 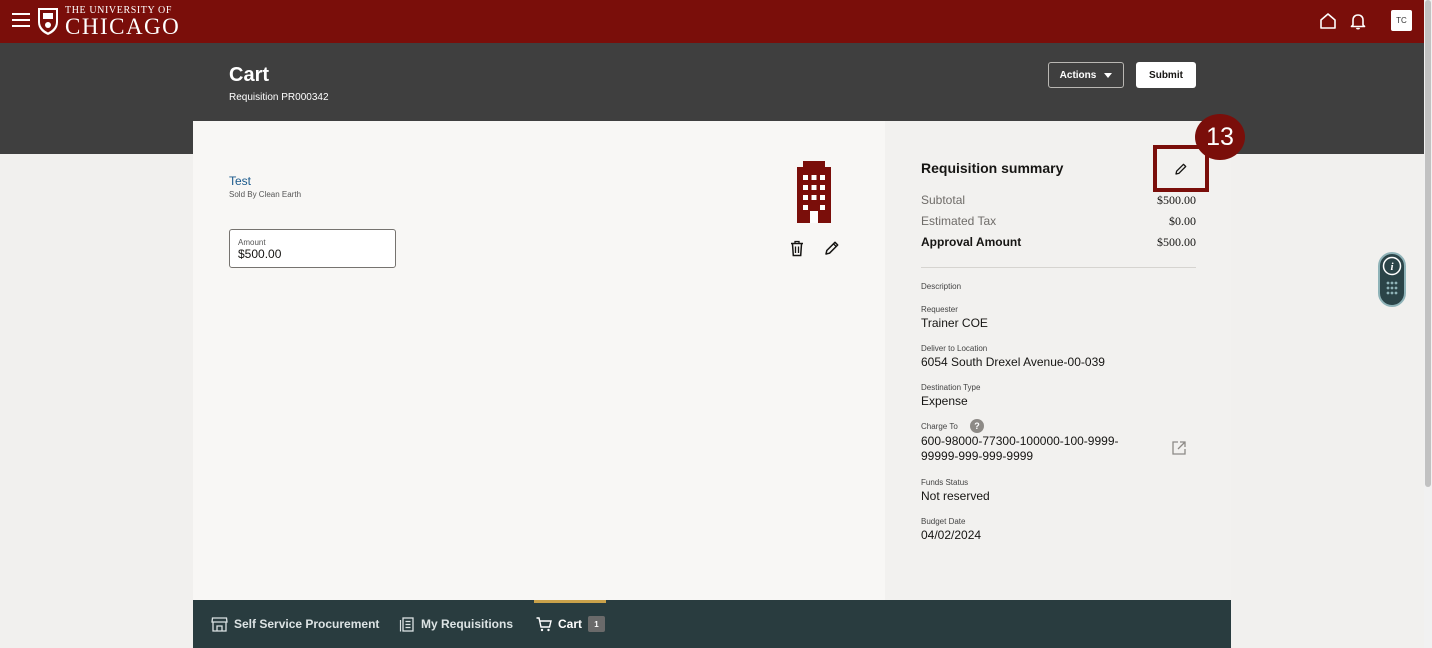 I want to click on edit-item-icon, so click(x=832, y=248).